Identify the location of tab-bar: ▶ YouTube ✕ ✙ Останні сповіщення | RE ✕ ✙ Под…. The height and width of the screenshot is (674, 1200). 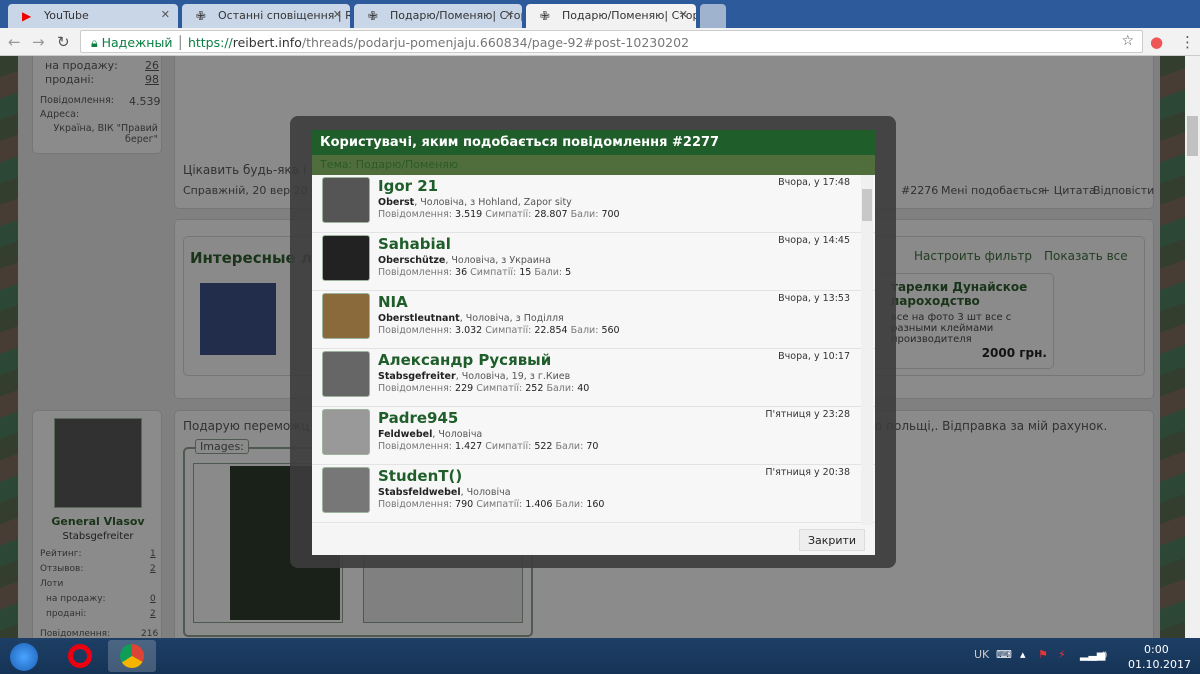
(600, 14).